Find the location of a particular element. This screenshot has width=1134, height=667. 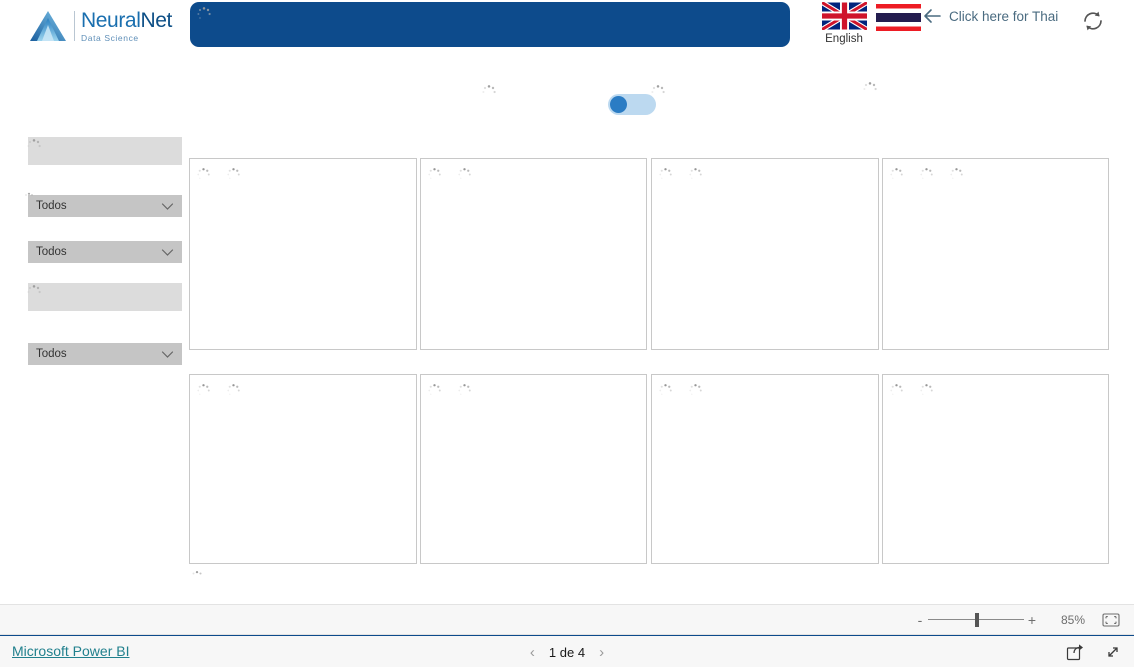

toggle-knob is located at coordinates (618, 104).